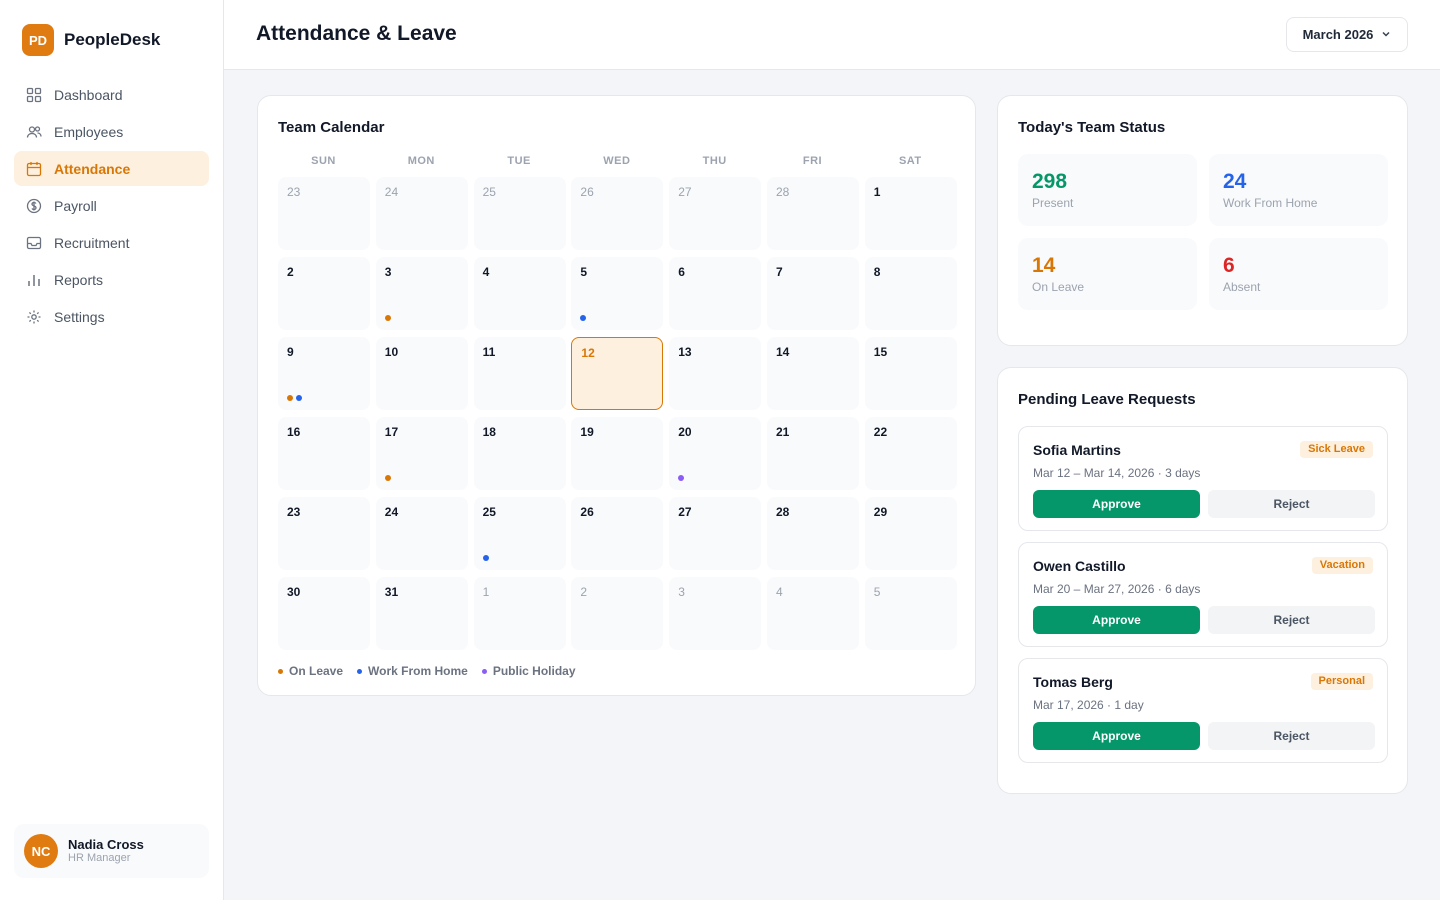  I want to click on requester-name: Tomas Berg, so click(1073, 682).